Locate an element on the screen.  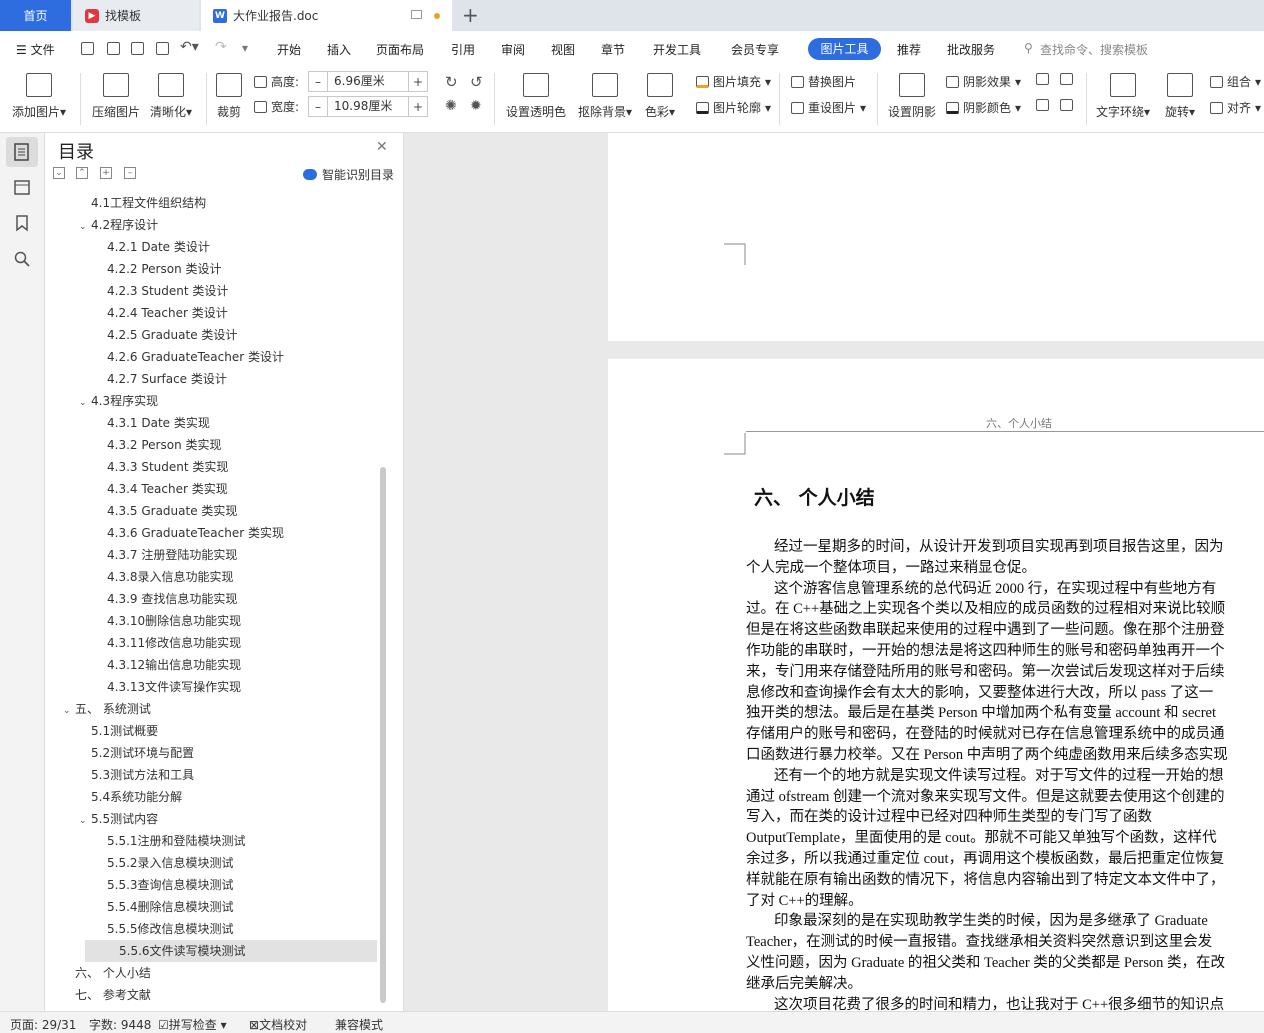
rotate-button: 旋转▾ is located at coordinates (1180, 96).